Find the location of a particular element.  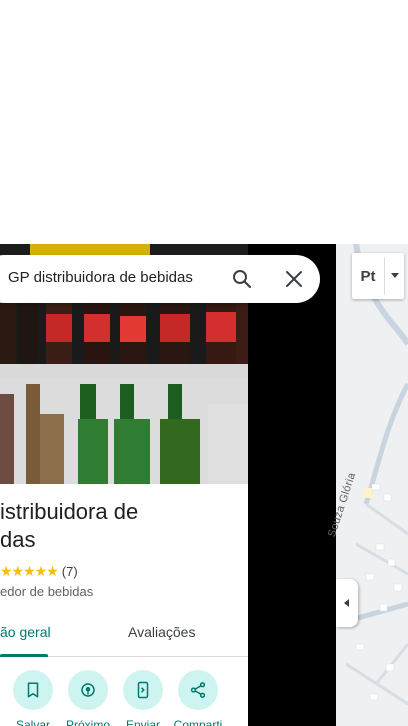

share-button: Comparti is located at coordinates (198, 698).